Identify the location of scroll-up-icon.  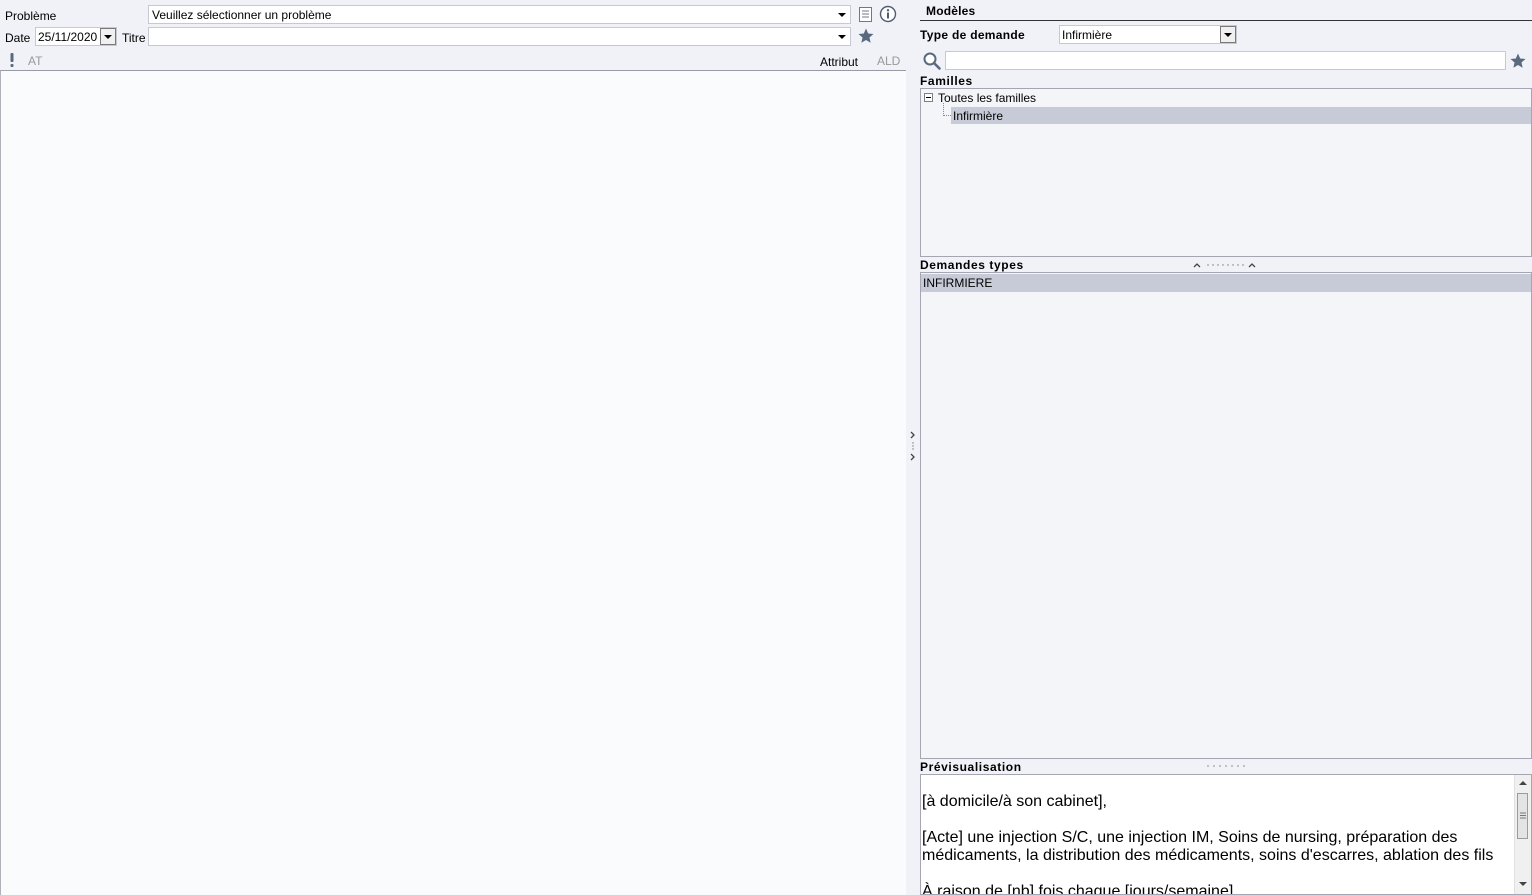
(1523, 783).